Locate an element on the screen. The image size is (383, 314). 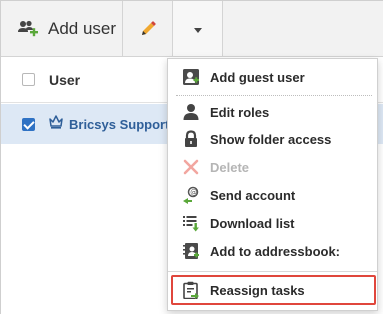
edit-button is located at coordinates (148, 28).